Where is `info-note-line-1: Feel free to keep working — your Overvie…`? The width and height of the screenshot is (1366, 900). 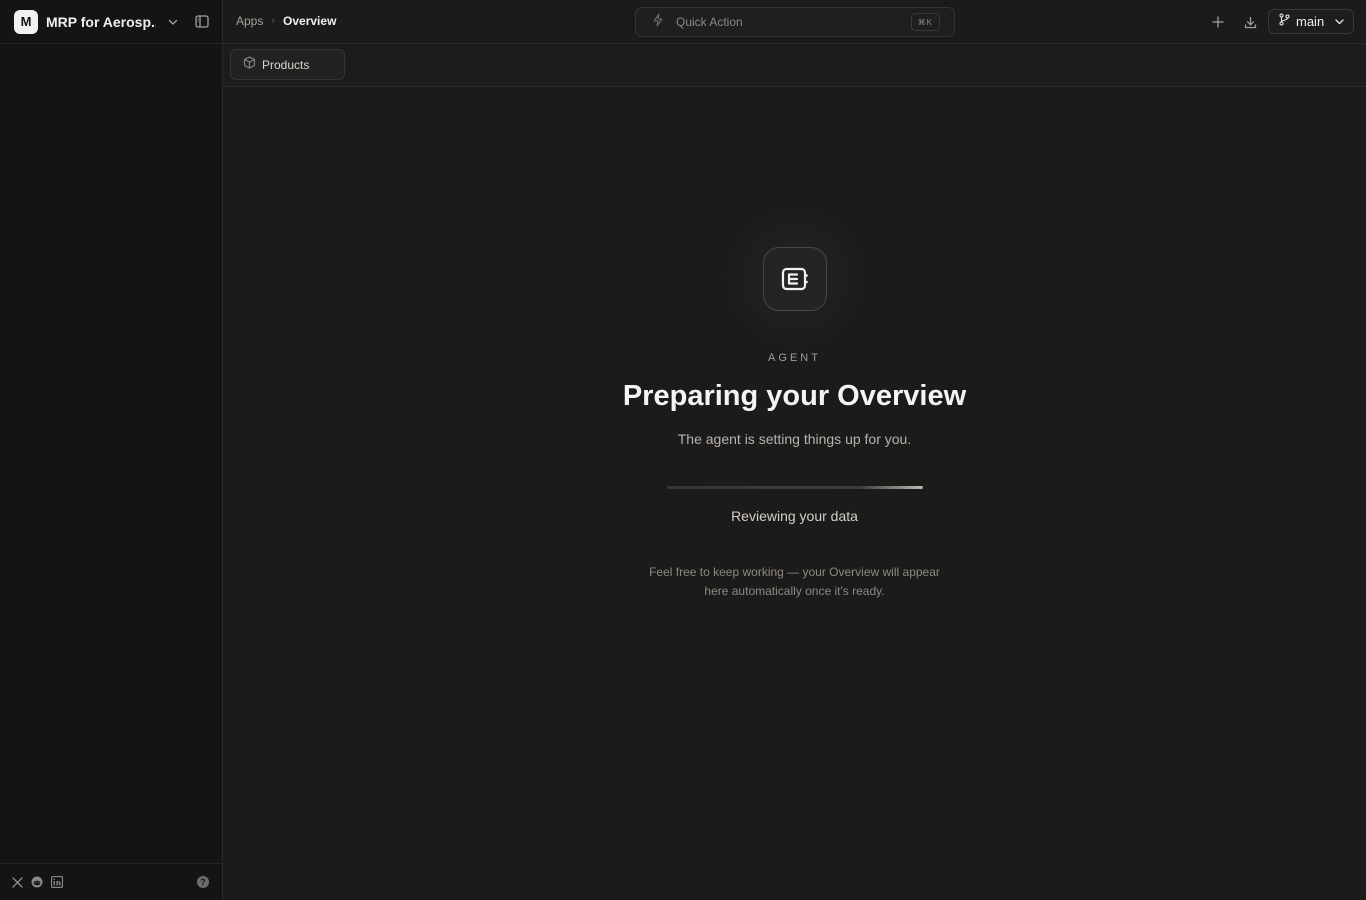 info-note-line-1: Feel free to keep working — your Overvie… is located at coordinates (794, 572).